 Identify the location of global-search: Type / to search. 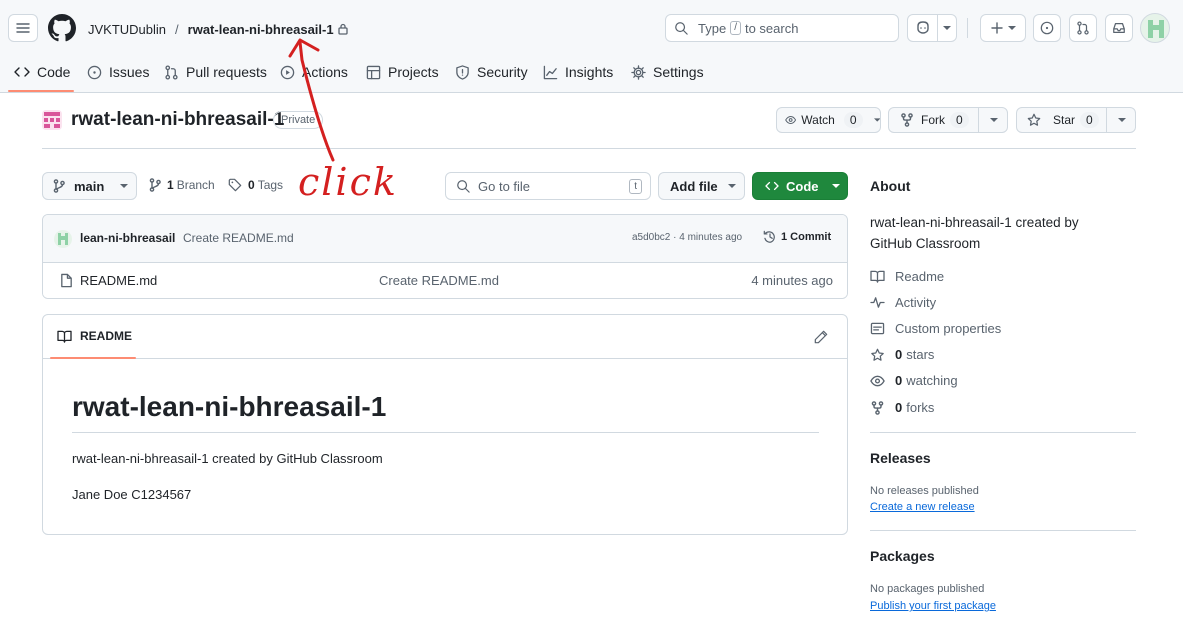
(782, 28).